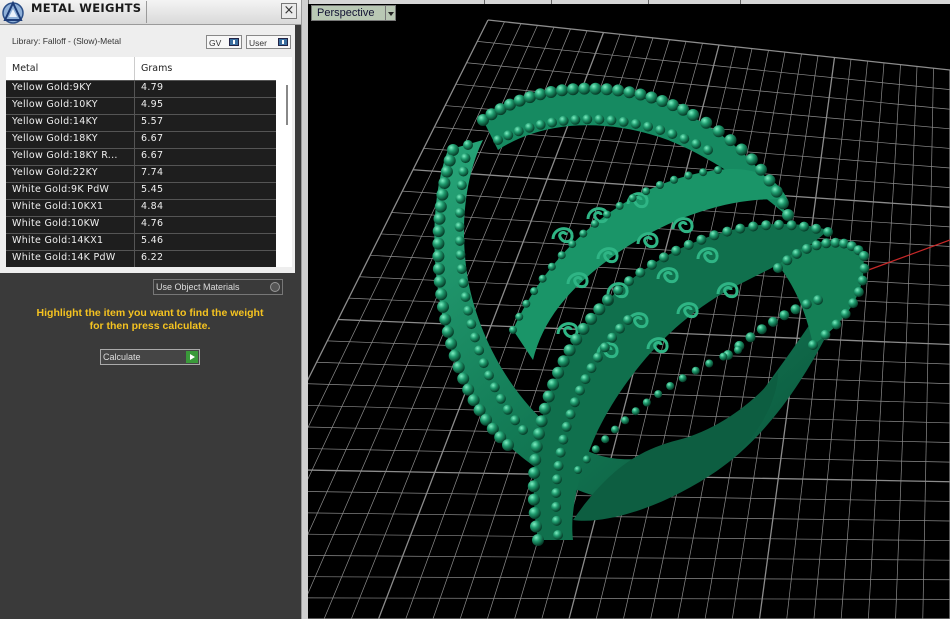 This screenshot has width=950, height=619. Describe the element at coordinates (198, 287) in the screenshot. I see `material-select-label: Use Object Materials` at that location.